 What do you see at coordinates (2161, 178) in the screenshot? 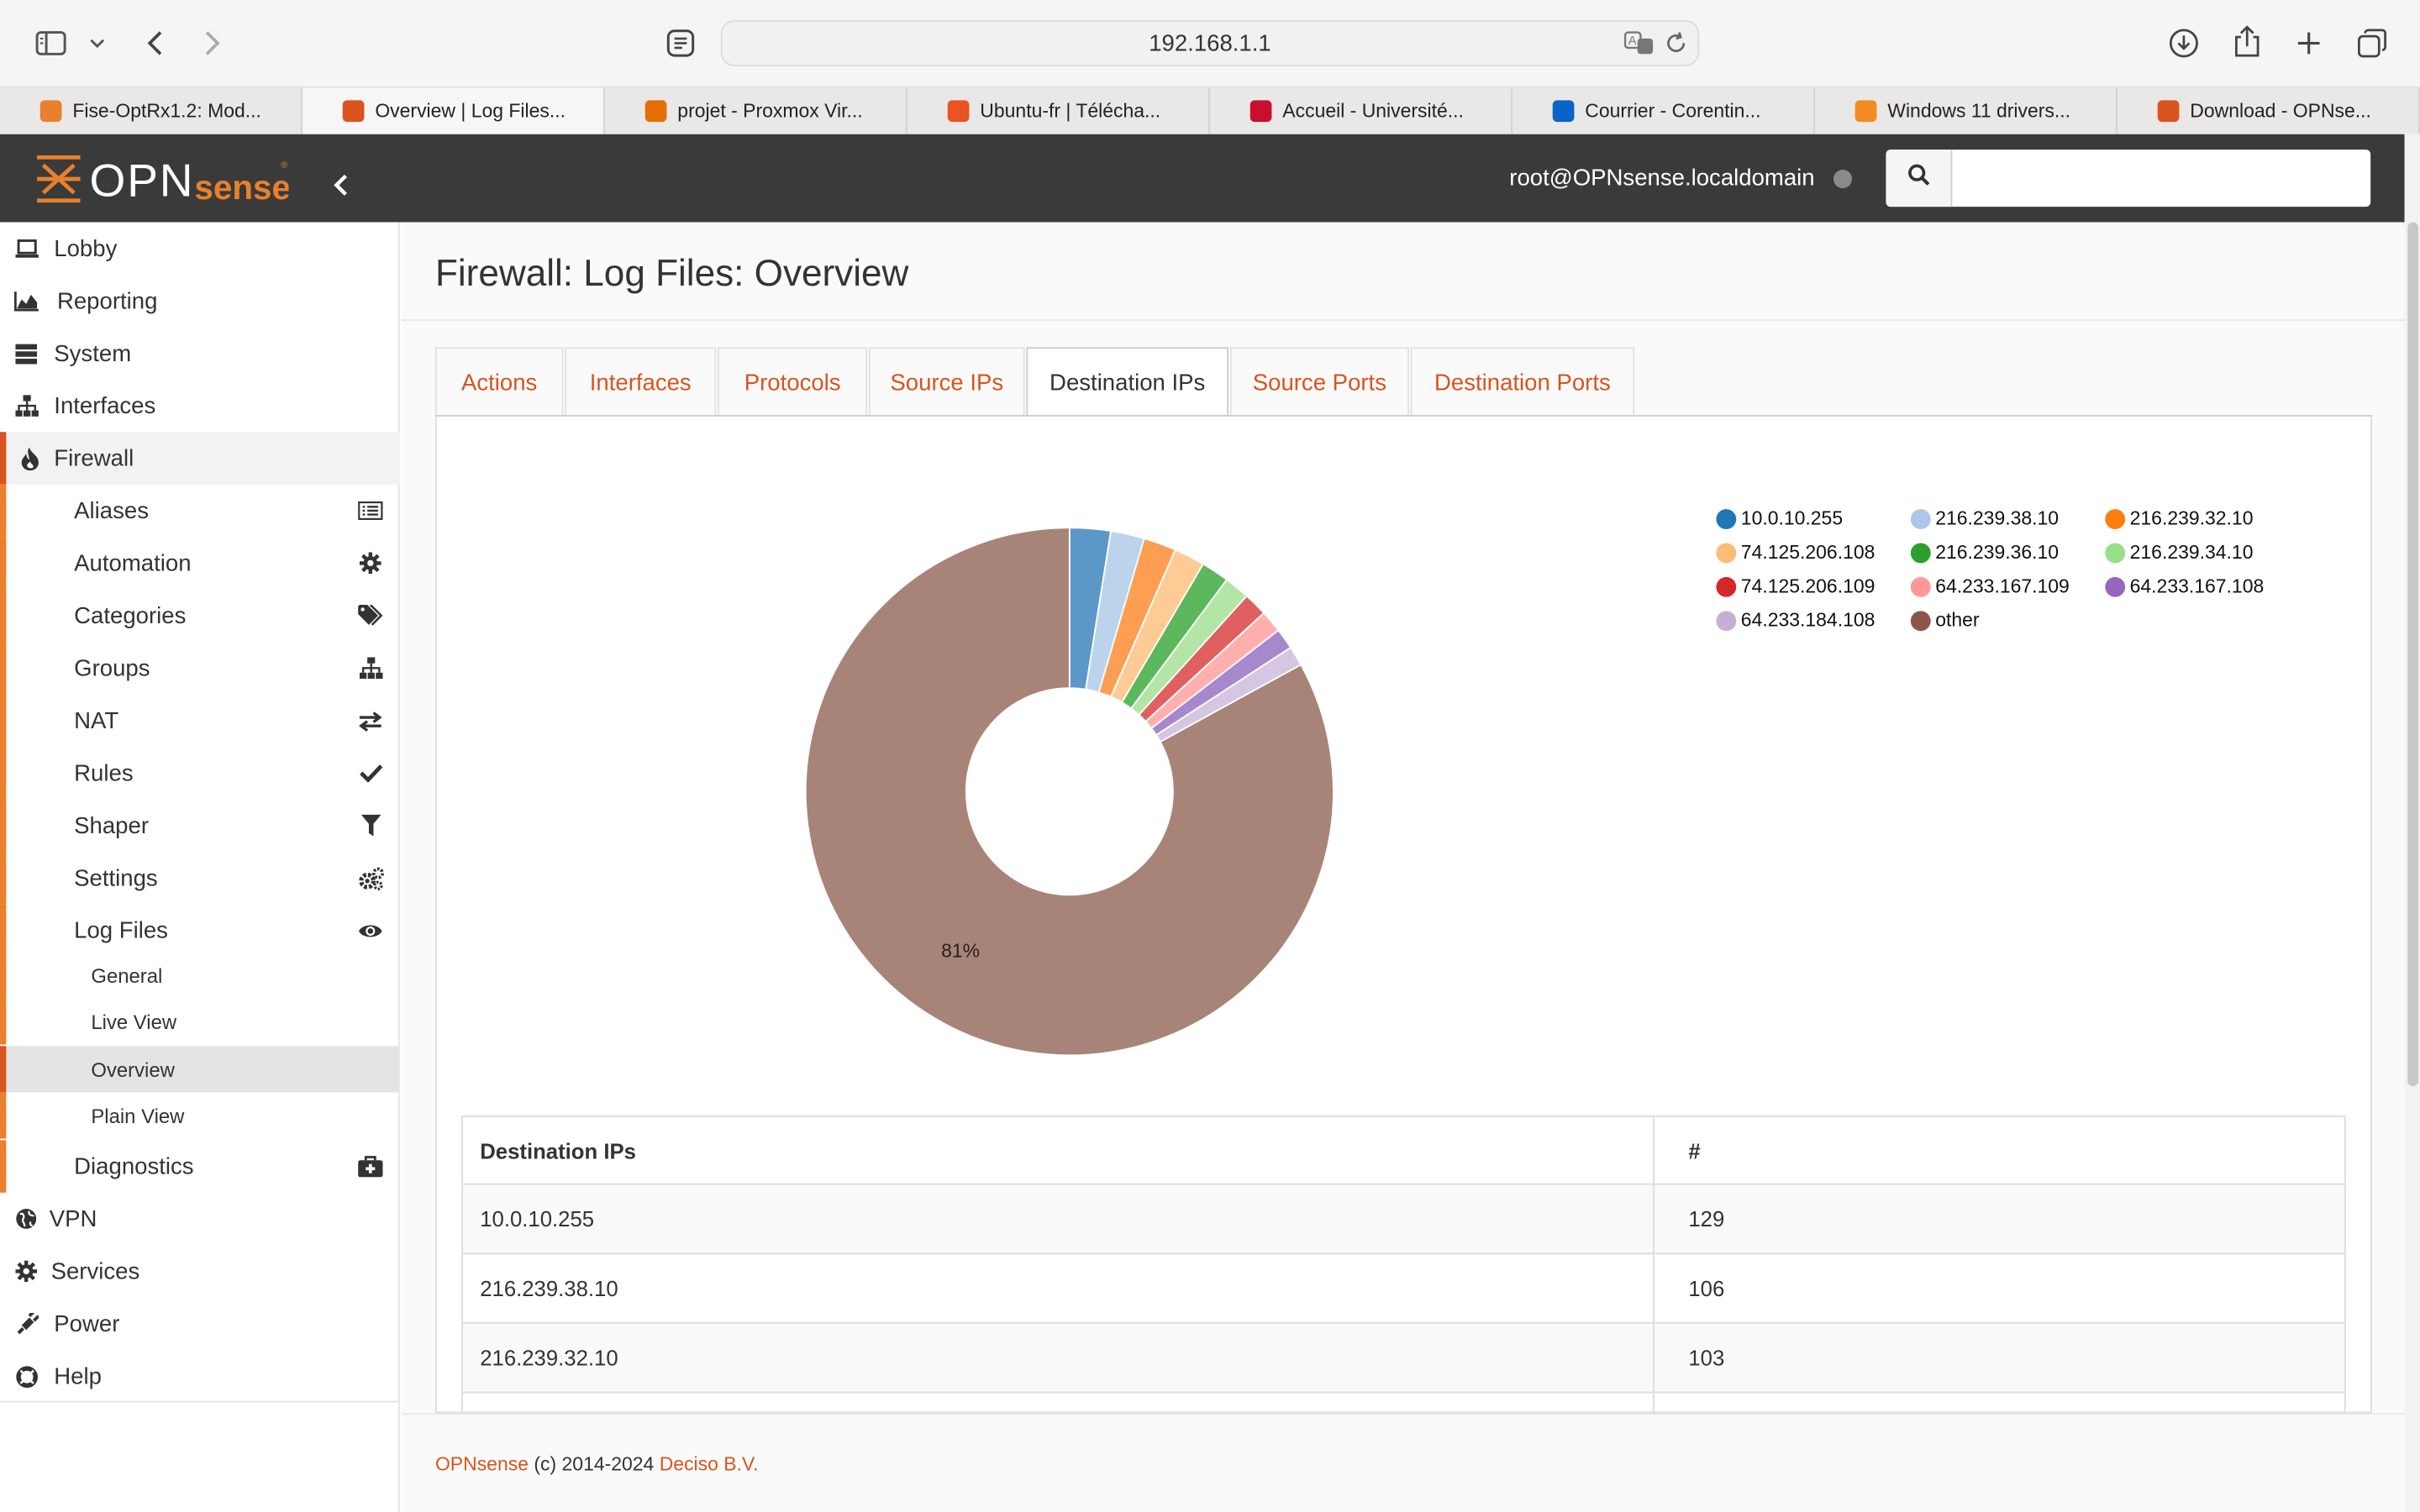
I see `search-input` at bounding box center [2161, 178].